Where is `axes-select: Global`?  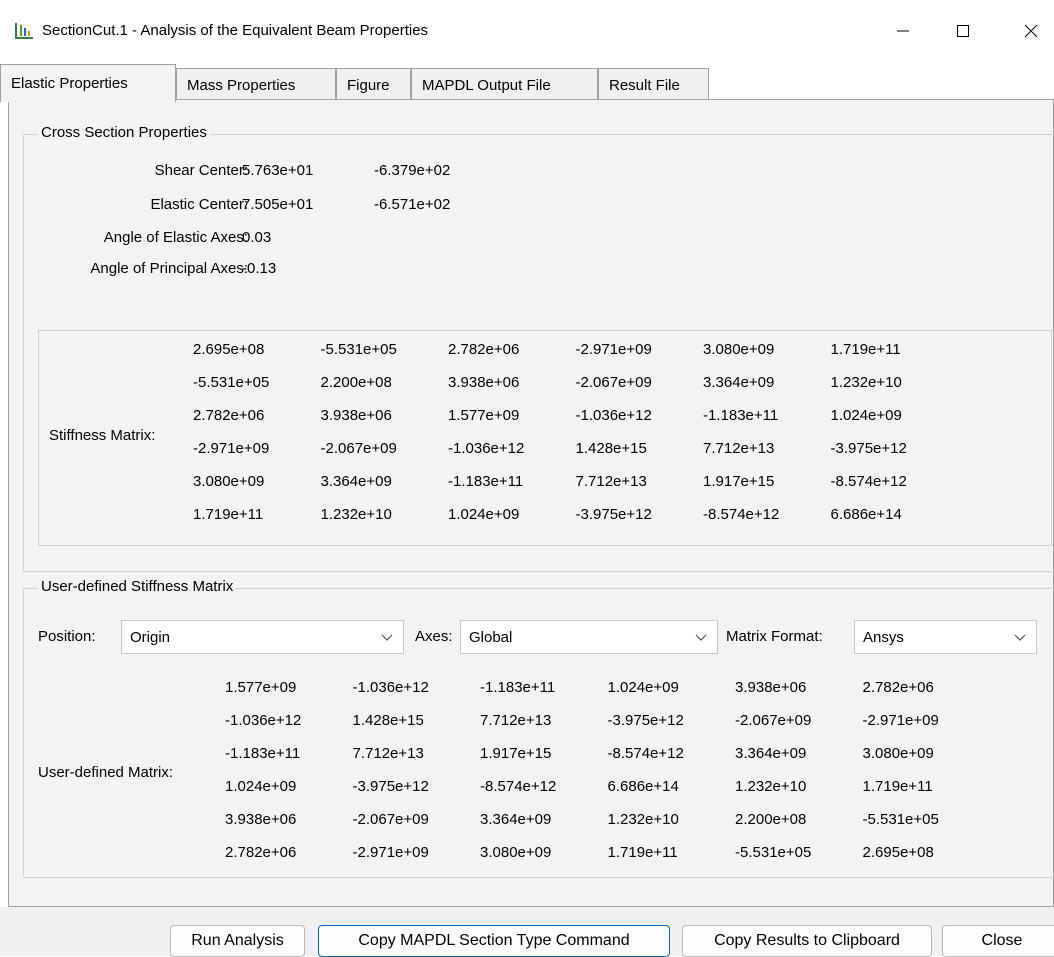
axes-select: Global is located at coordinates (589, 637).